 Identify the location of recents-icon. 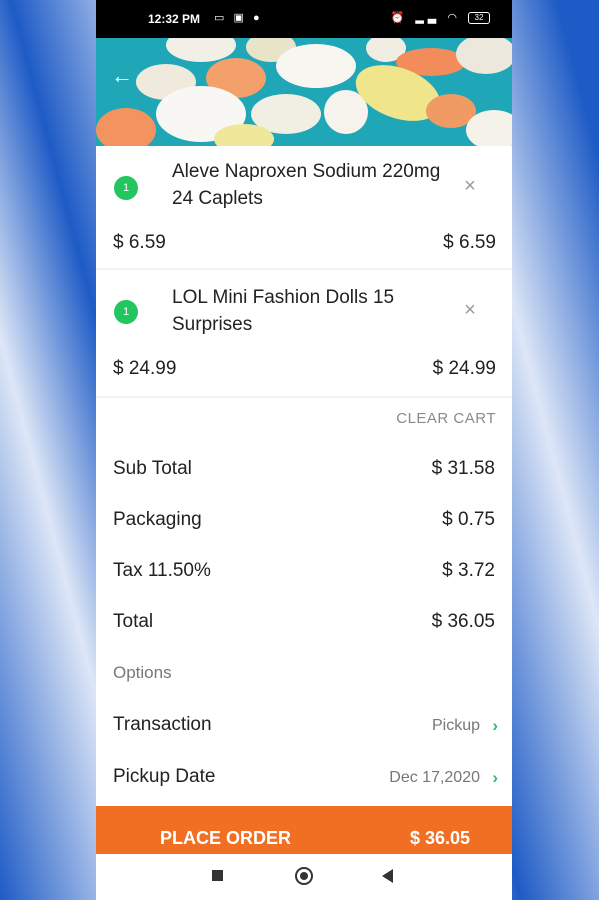
(217, 875).